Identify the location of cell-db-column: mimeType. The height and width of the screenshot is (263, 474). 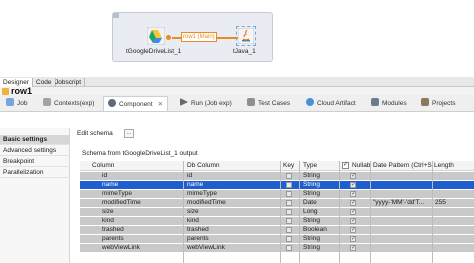
(202, 194).